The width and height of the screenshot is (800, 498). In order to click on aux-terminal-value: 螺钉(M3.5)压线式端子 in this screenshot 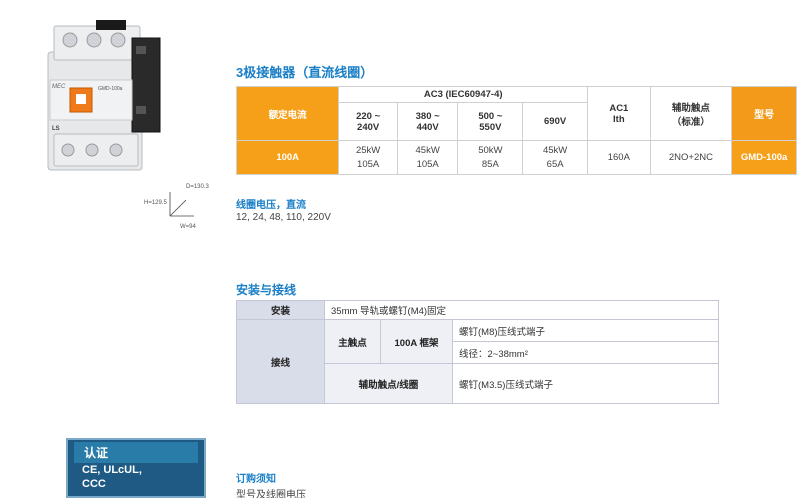, I will do `click(585, 383)`.